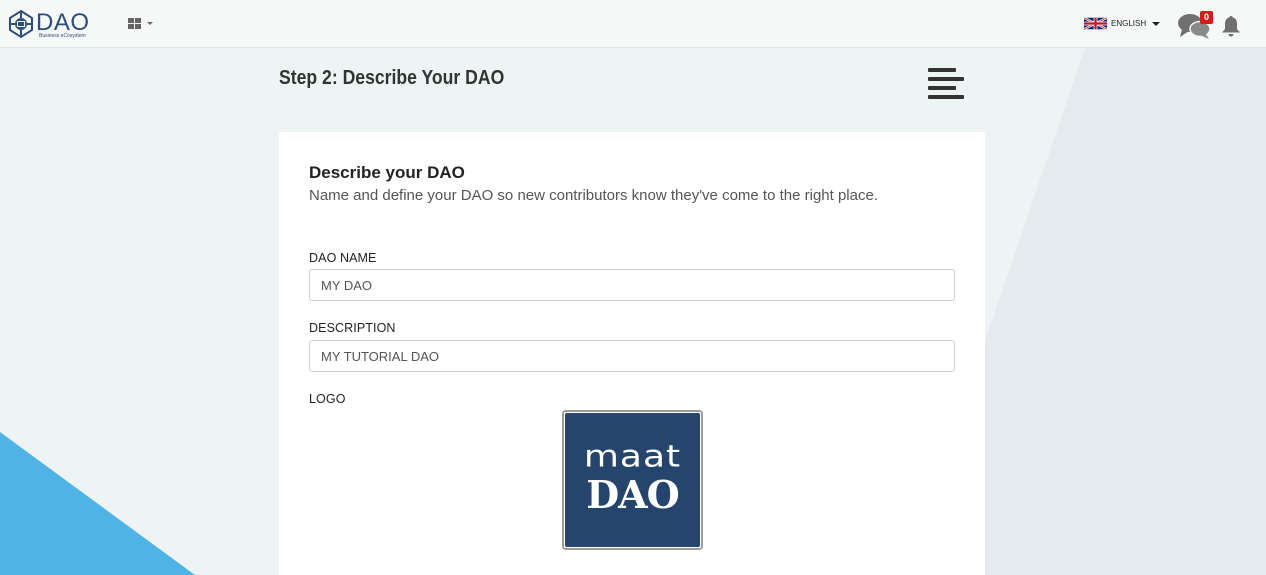 The image size is (1266, 575). I want to click on logo-label: LOGO, so click(327, 399).